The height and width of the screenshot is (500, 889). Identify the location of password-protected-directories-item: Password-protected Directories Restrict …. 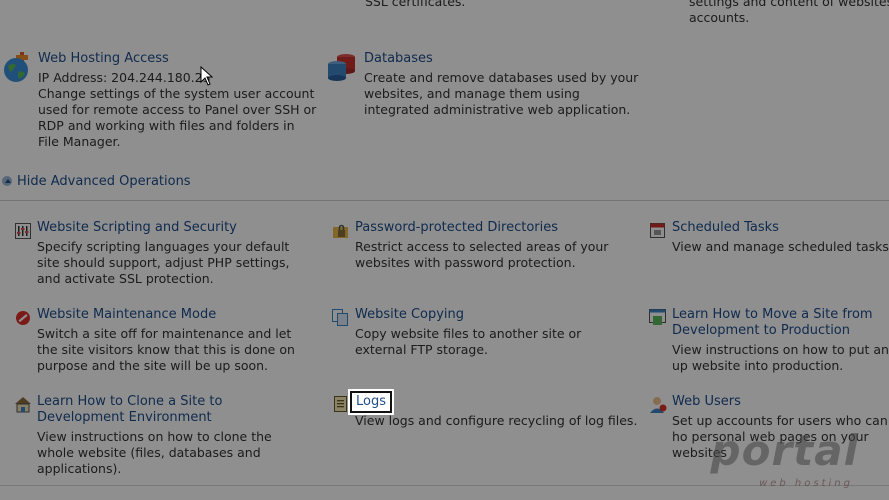
(492, 245).